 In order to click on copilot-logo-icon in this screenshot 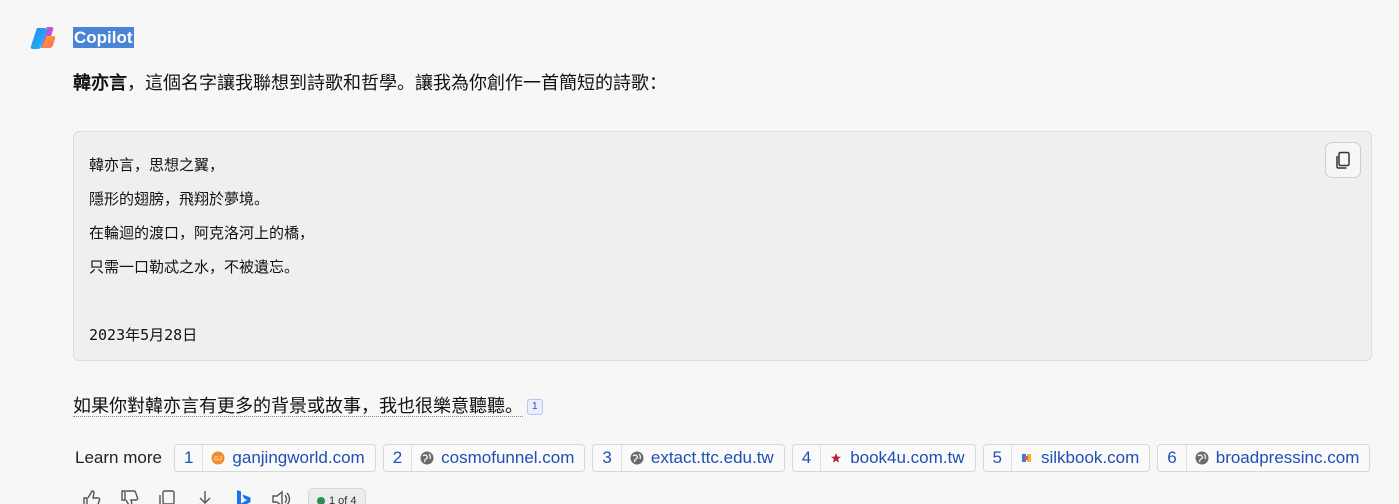, I will do `click(43, 38)`.